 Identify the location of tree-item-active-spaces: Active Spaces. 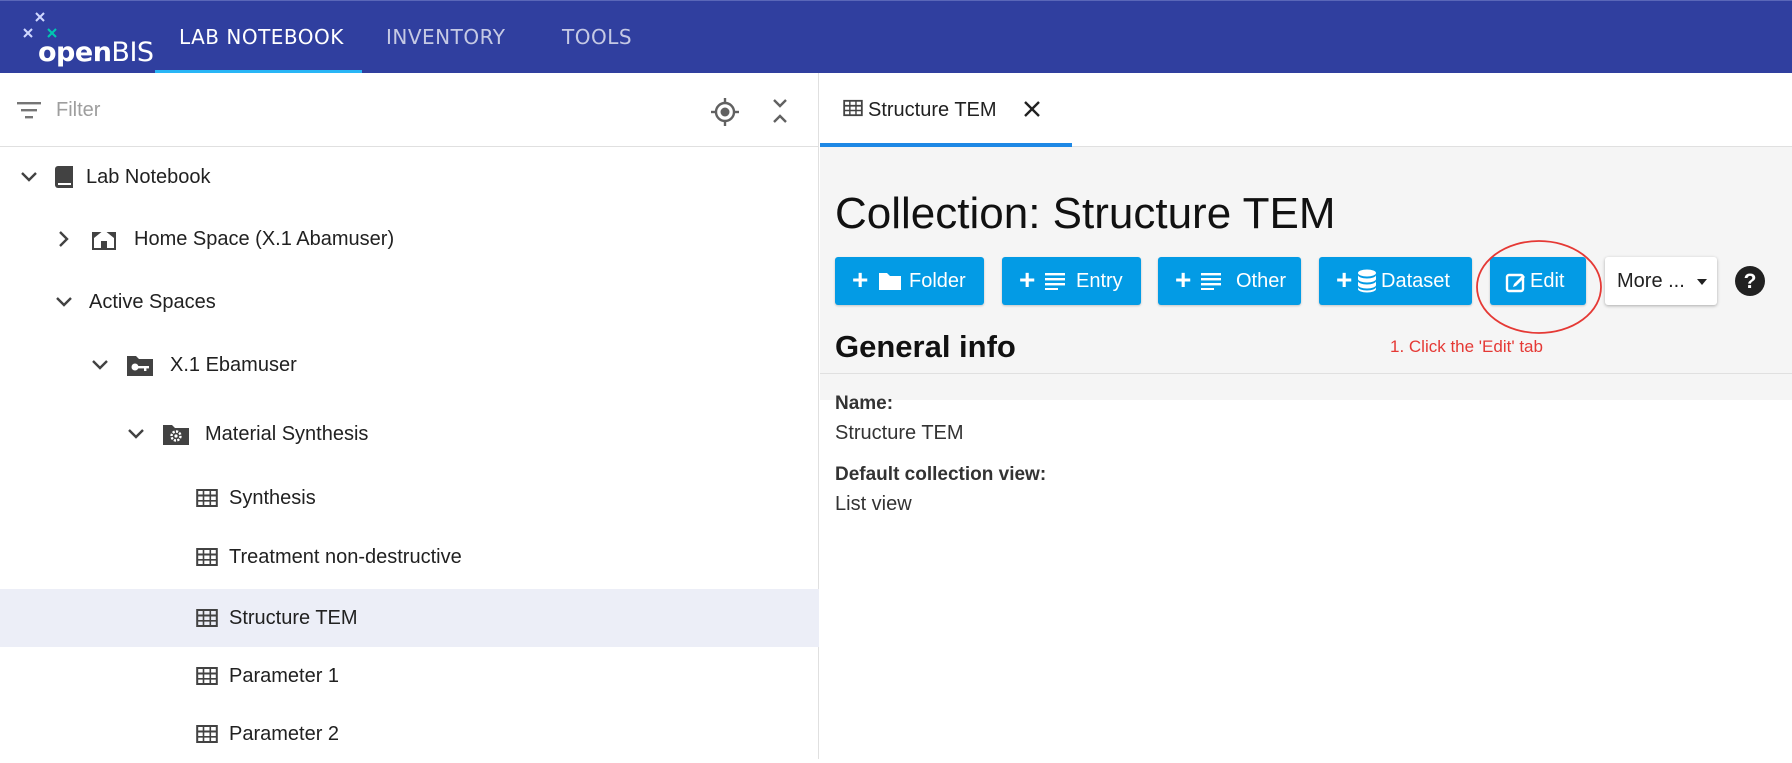
(409, 302).